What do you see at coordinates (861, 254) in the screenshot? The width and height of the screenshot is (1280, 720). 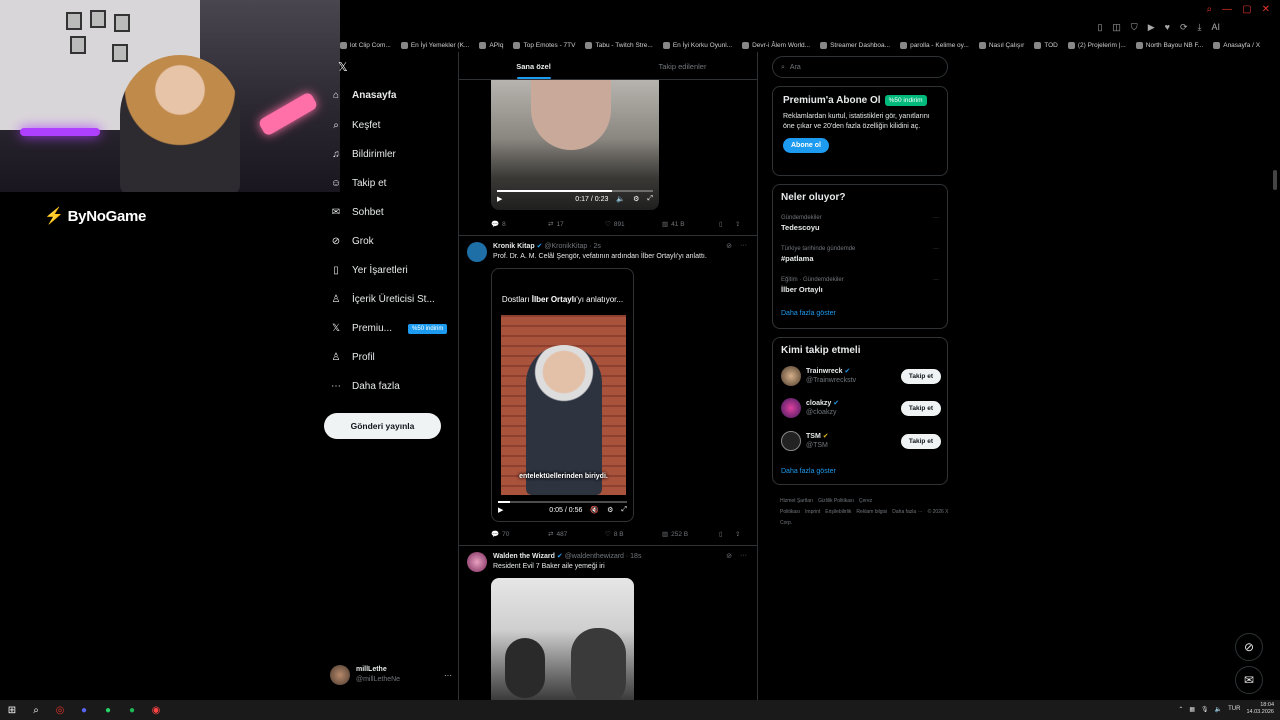 I see `trend-item: Türkiye tarihinde gündemde #patlama ···` at bounding box center [861, 254].